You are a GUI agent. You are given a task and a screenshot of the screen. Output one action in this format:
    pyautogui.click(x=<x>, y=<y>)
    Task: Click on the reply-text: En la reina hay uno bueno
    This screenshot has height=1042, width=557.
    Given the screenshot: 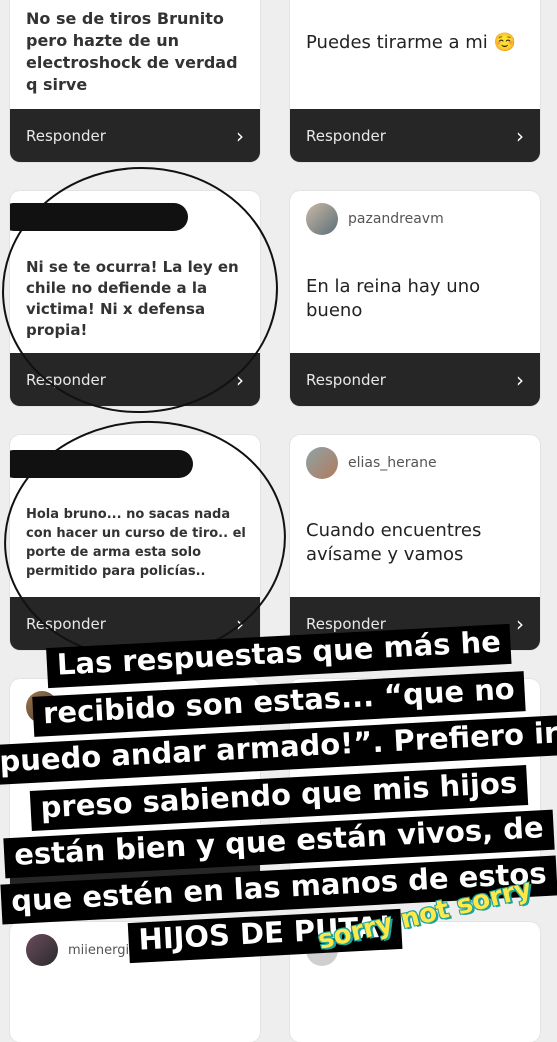 What is the action you would take?
    pyautogui.click(x=393, y=298)
    